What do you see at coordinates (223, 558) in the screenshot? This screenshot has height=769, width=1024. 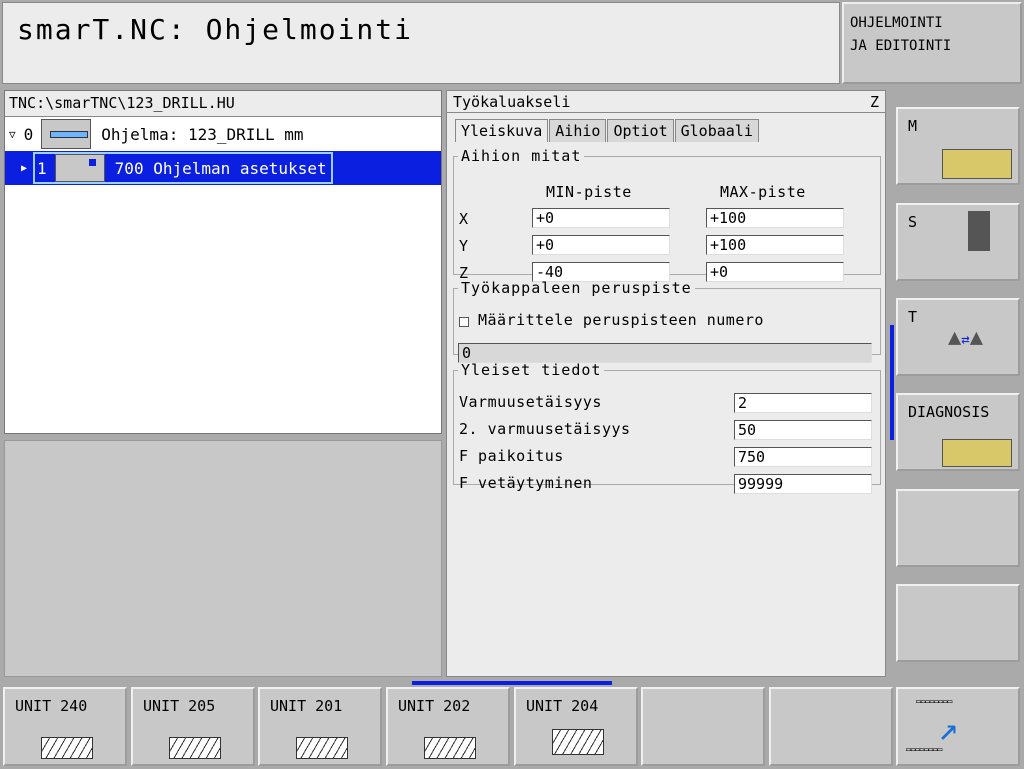 I see `graphics-area` at bounding box center [223, 558].